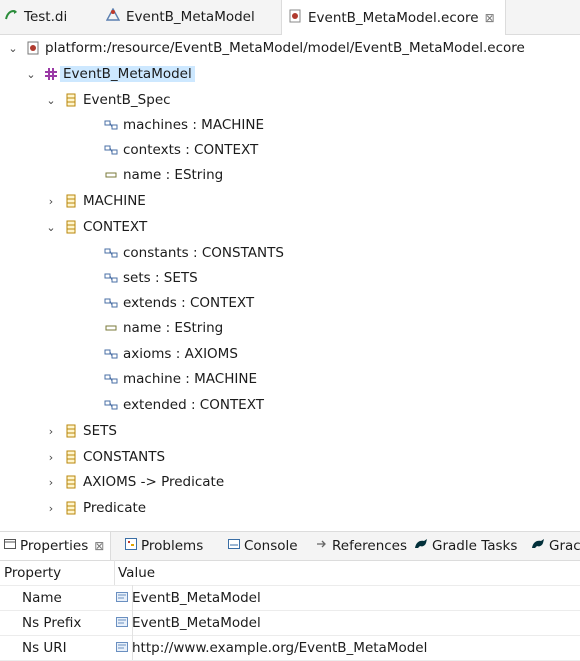  Describe the element at coordinates (194, 125) in the screenshot. I see `tree-label: machines : MACHINE` at that location.